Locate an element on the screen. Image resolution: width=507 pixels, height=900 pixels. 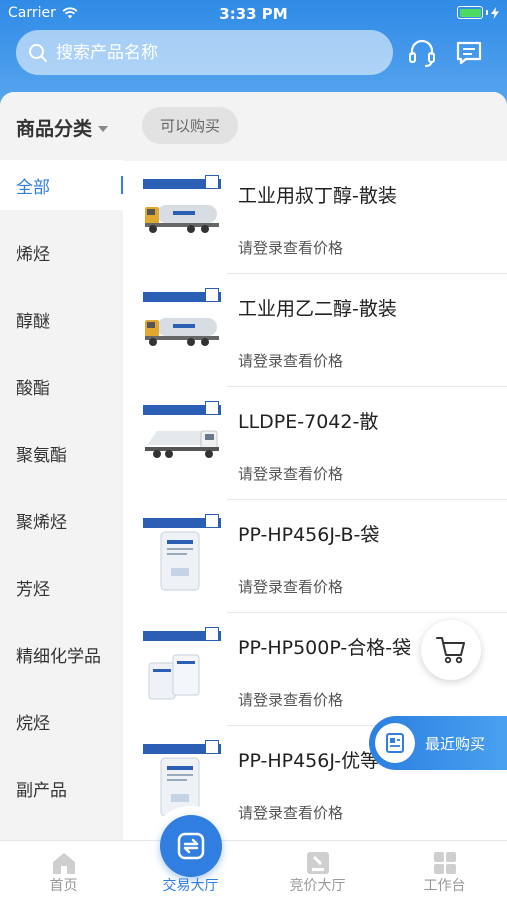
tab-label: 首页 is located at coordinates (63, 886).